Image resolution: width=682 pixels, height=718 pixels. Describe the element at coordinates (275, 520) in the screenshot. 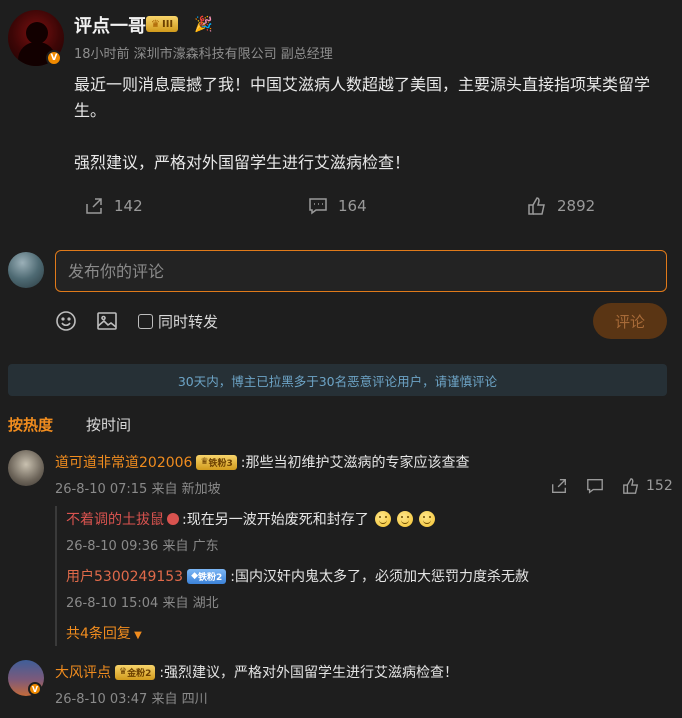

I see `reply-text: :现在另一波开始废死和封存了` at that location.